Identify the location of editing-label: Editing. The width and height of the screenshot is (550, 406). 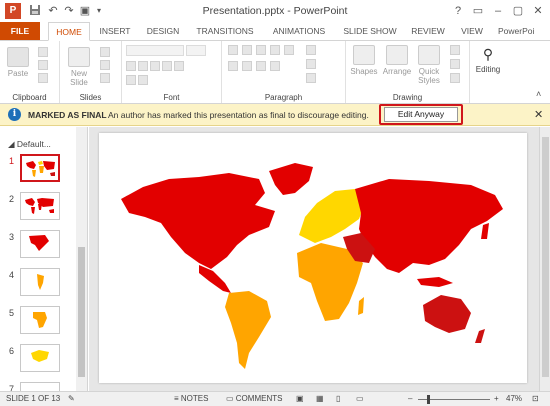
(488, 69).